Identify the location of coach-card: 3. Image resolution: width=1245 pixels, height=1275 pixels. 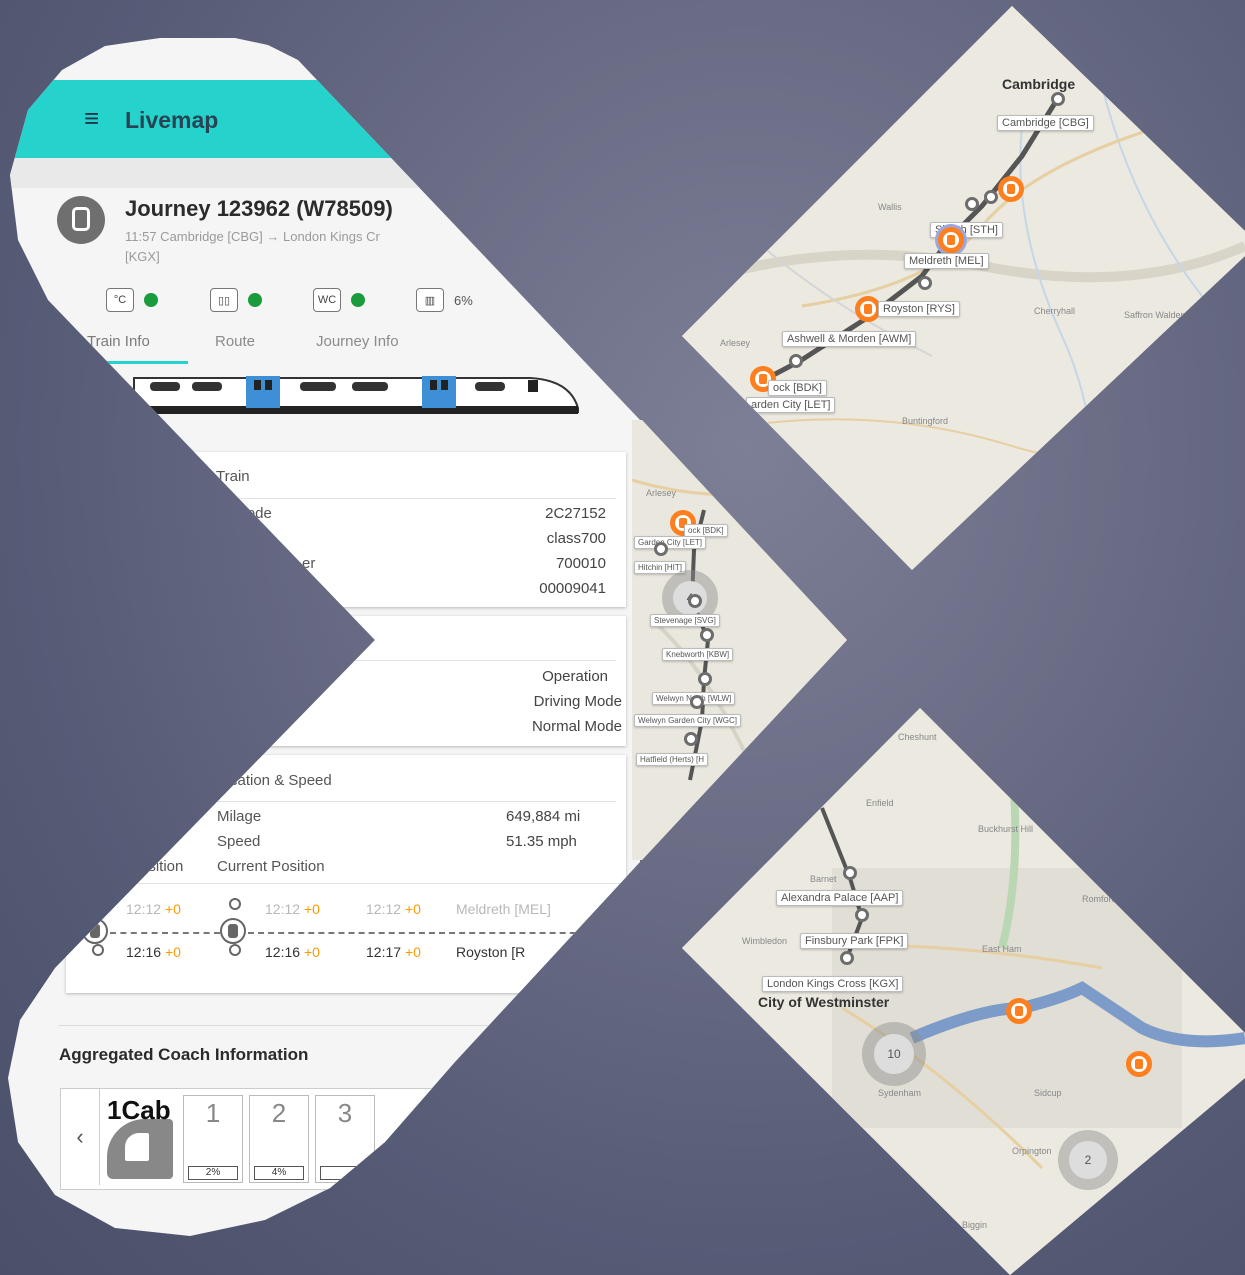
(345, 1139).